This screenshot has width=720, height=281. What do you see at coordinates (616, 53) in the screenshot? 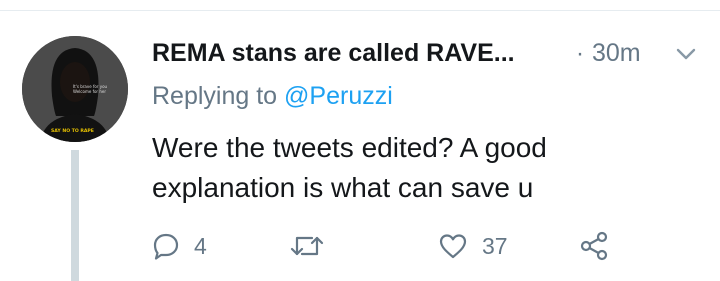
I see `timestamp: 30m` at bounding box center [616, 53].